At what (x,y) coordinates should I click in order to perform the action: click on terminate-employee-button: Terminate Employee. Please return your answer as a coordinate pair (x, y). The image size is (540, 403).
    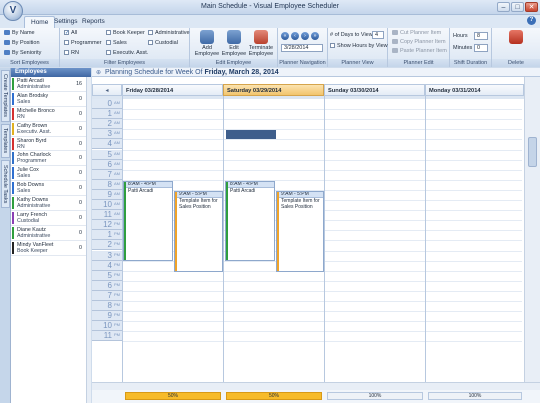
    Looking at the image, I should click on (261, 43).